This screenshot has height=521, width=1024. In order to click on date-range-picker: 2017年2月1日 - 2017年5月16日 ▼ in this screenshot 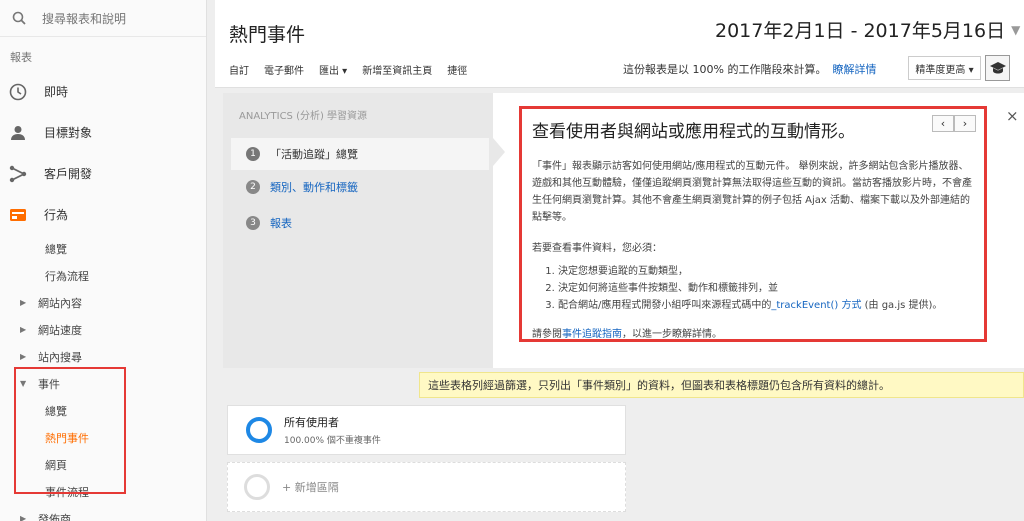, I will do `click(867, 29)`.